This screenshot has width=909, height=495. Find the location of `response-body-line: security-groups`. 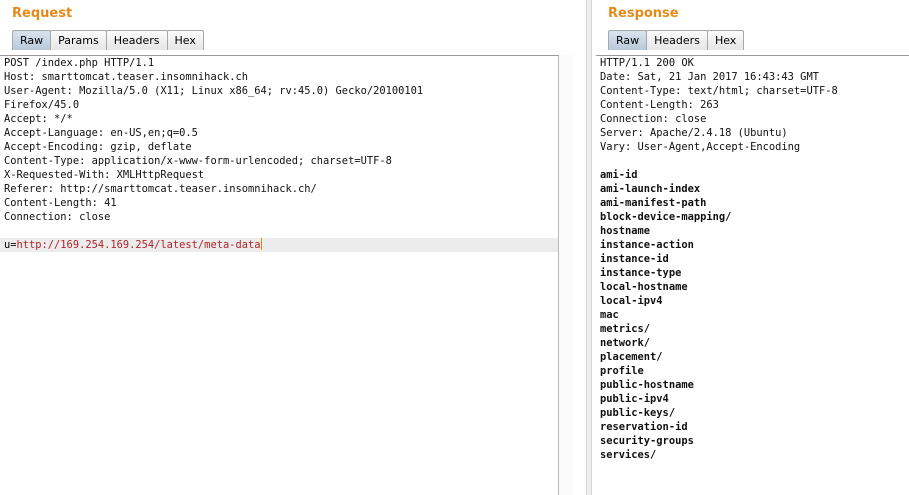

response-body-line: security-groups is located at coordinates (647, 441).